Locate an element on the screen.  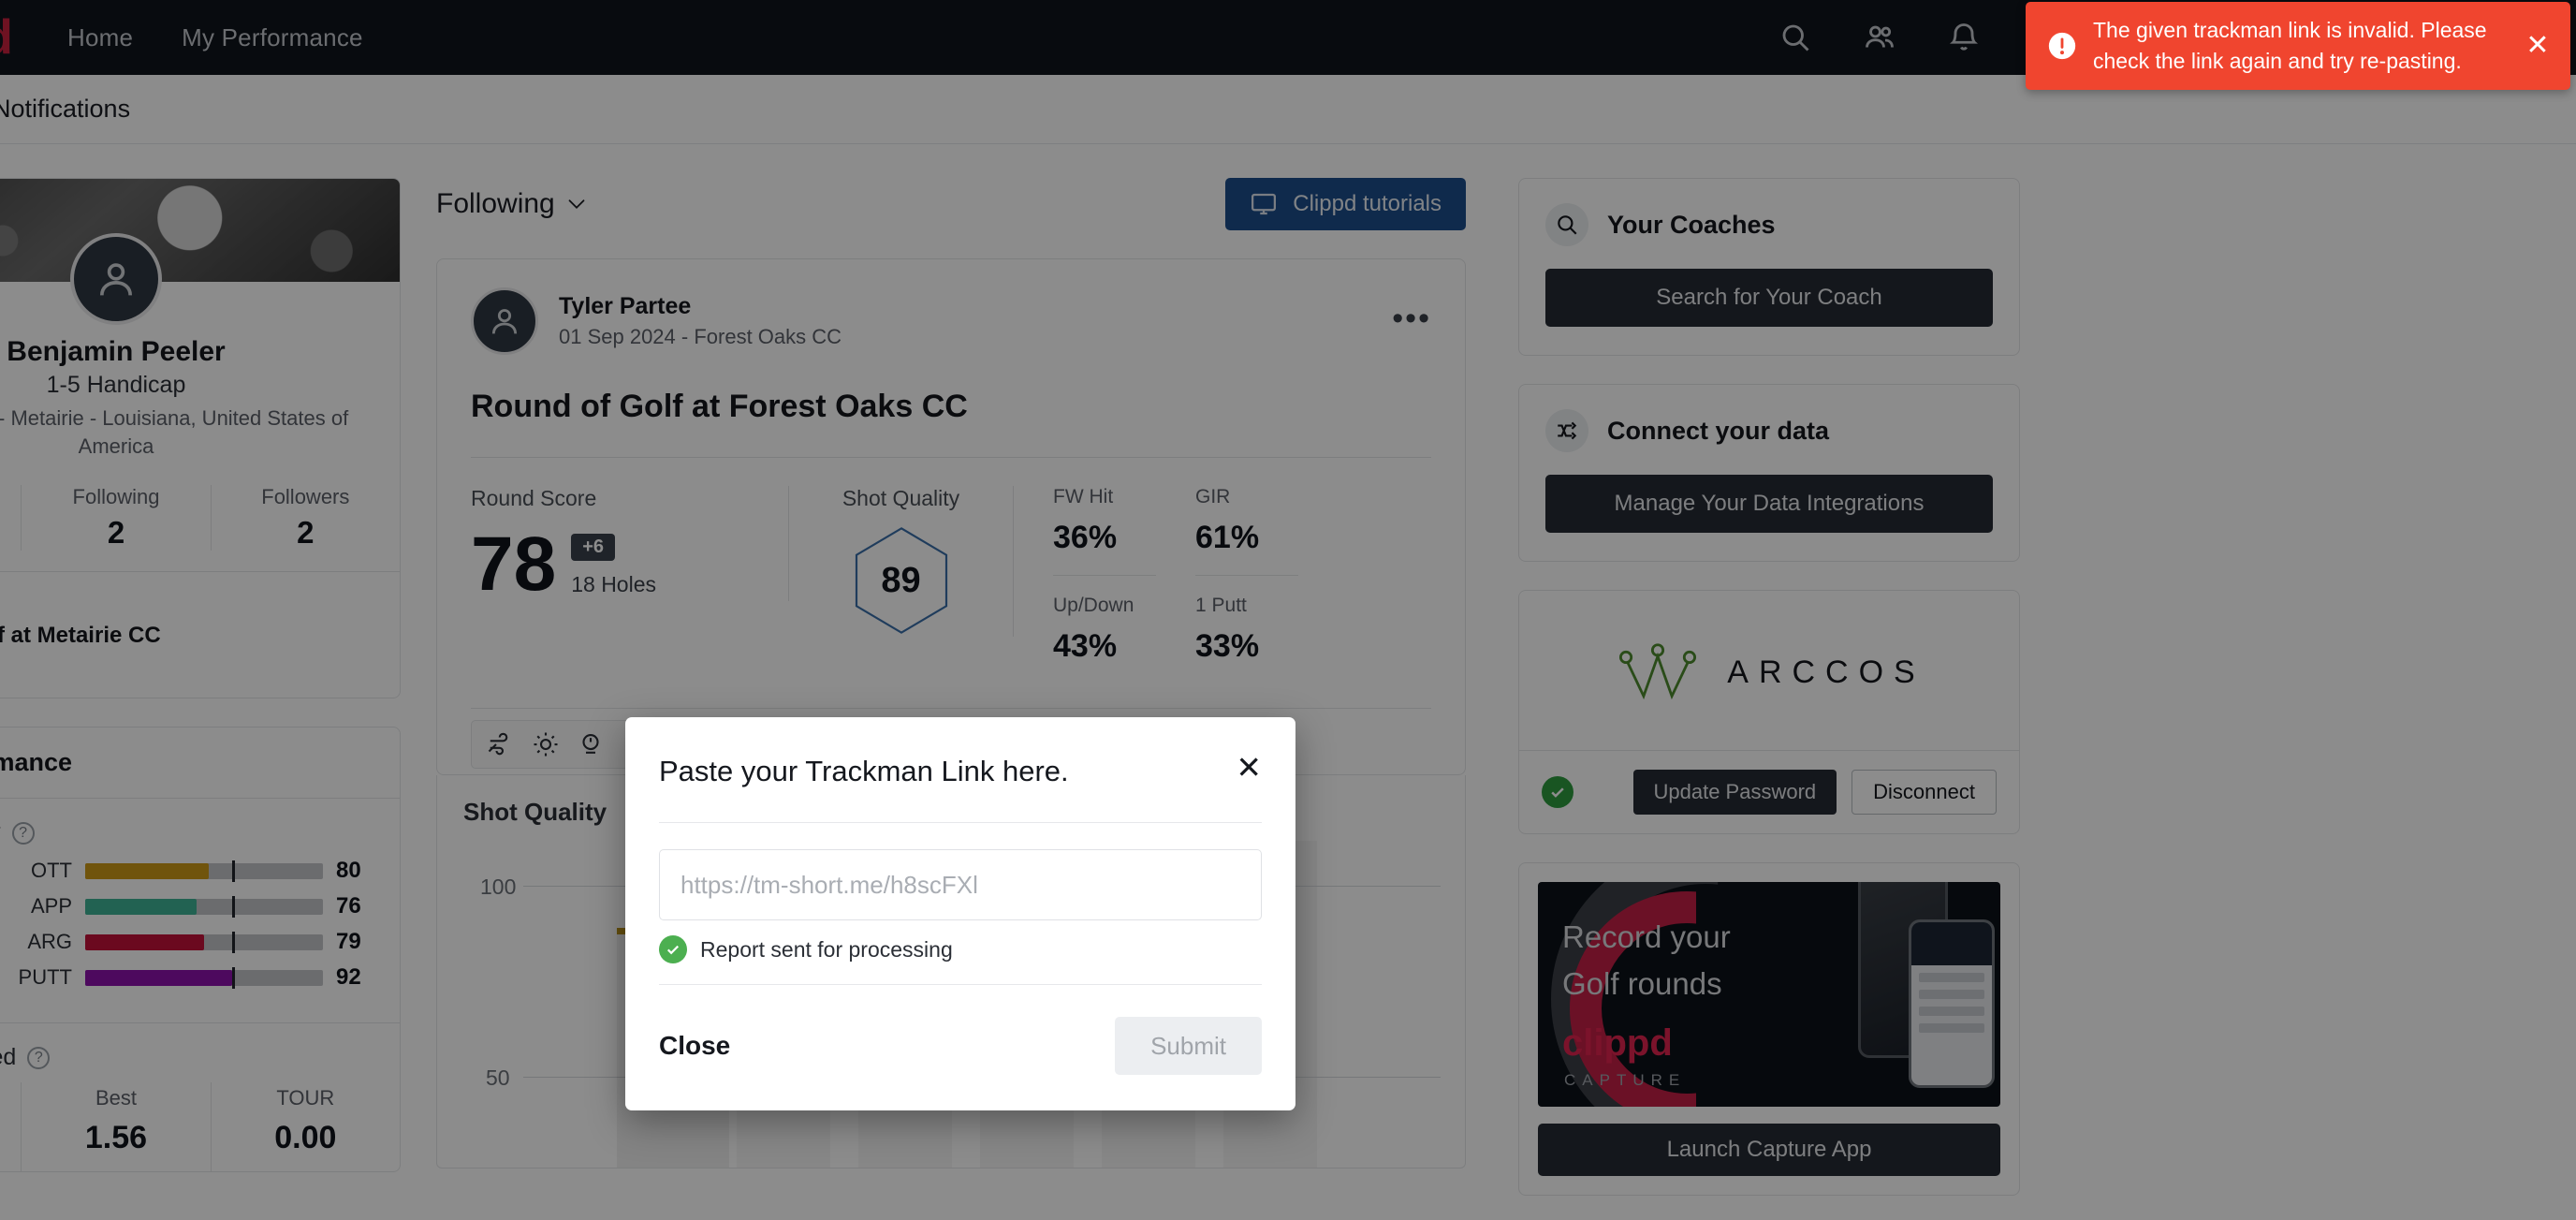
modal-title: Paste your Trackman Link here. is located at coordinates (864, 771).